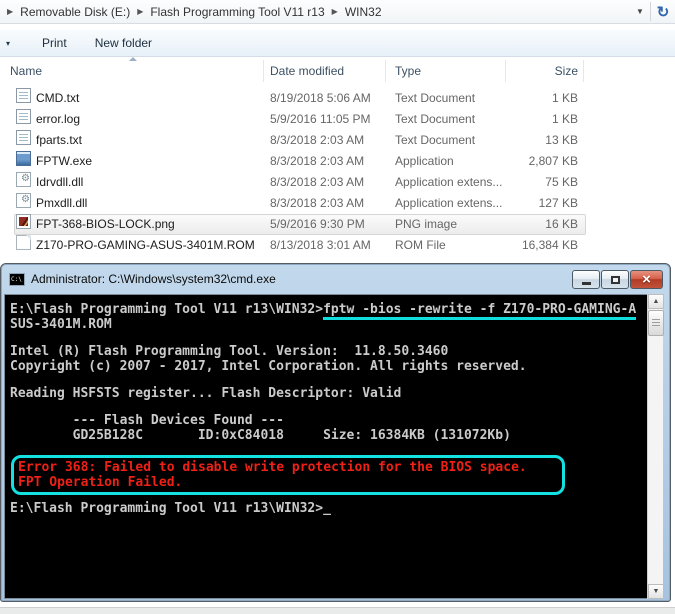 This screenshot has height=614, width=675. I want to click on scroll-down-icon: ▼, so click(656, 591).